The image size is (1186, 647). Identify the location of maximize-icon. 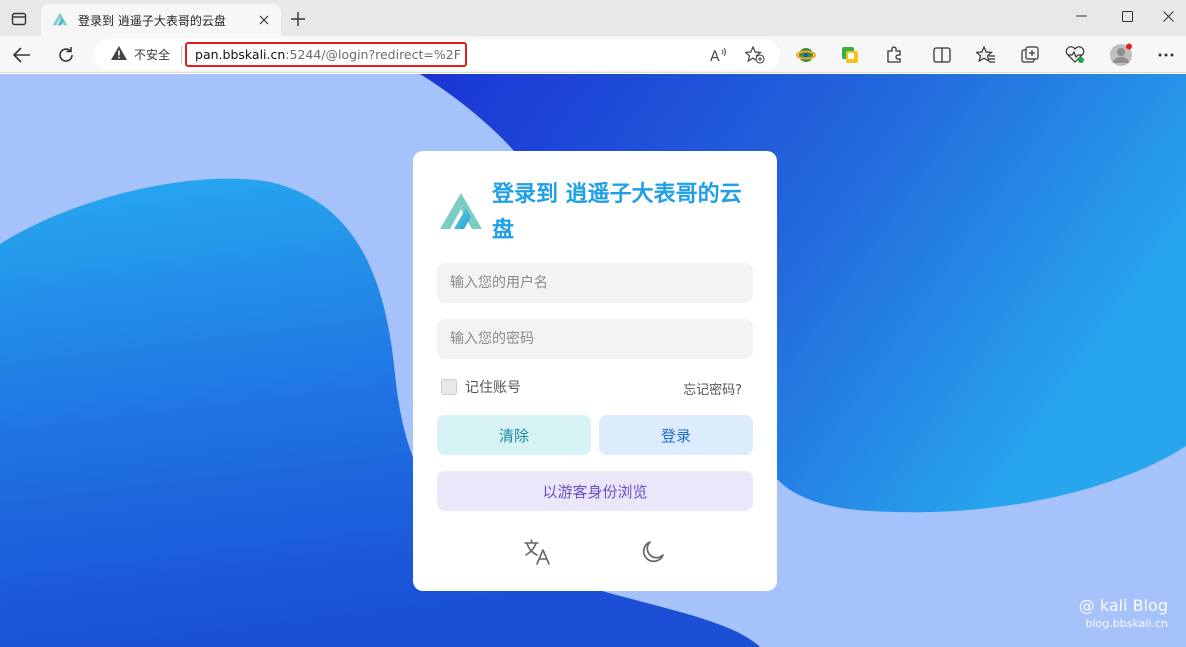
(1127, 16).